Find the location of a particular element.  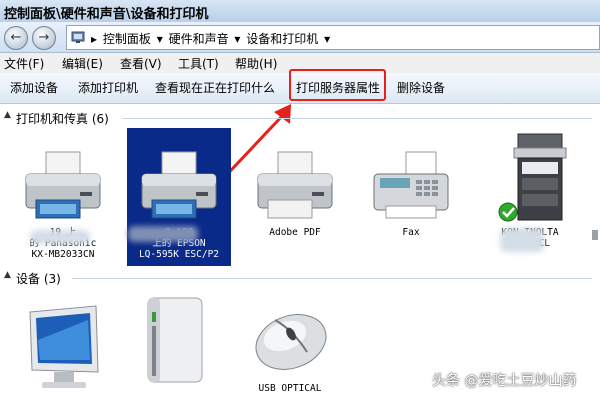

device-item-mouse: USB OPTICAL is located at coordinates (290, 347).